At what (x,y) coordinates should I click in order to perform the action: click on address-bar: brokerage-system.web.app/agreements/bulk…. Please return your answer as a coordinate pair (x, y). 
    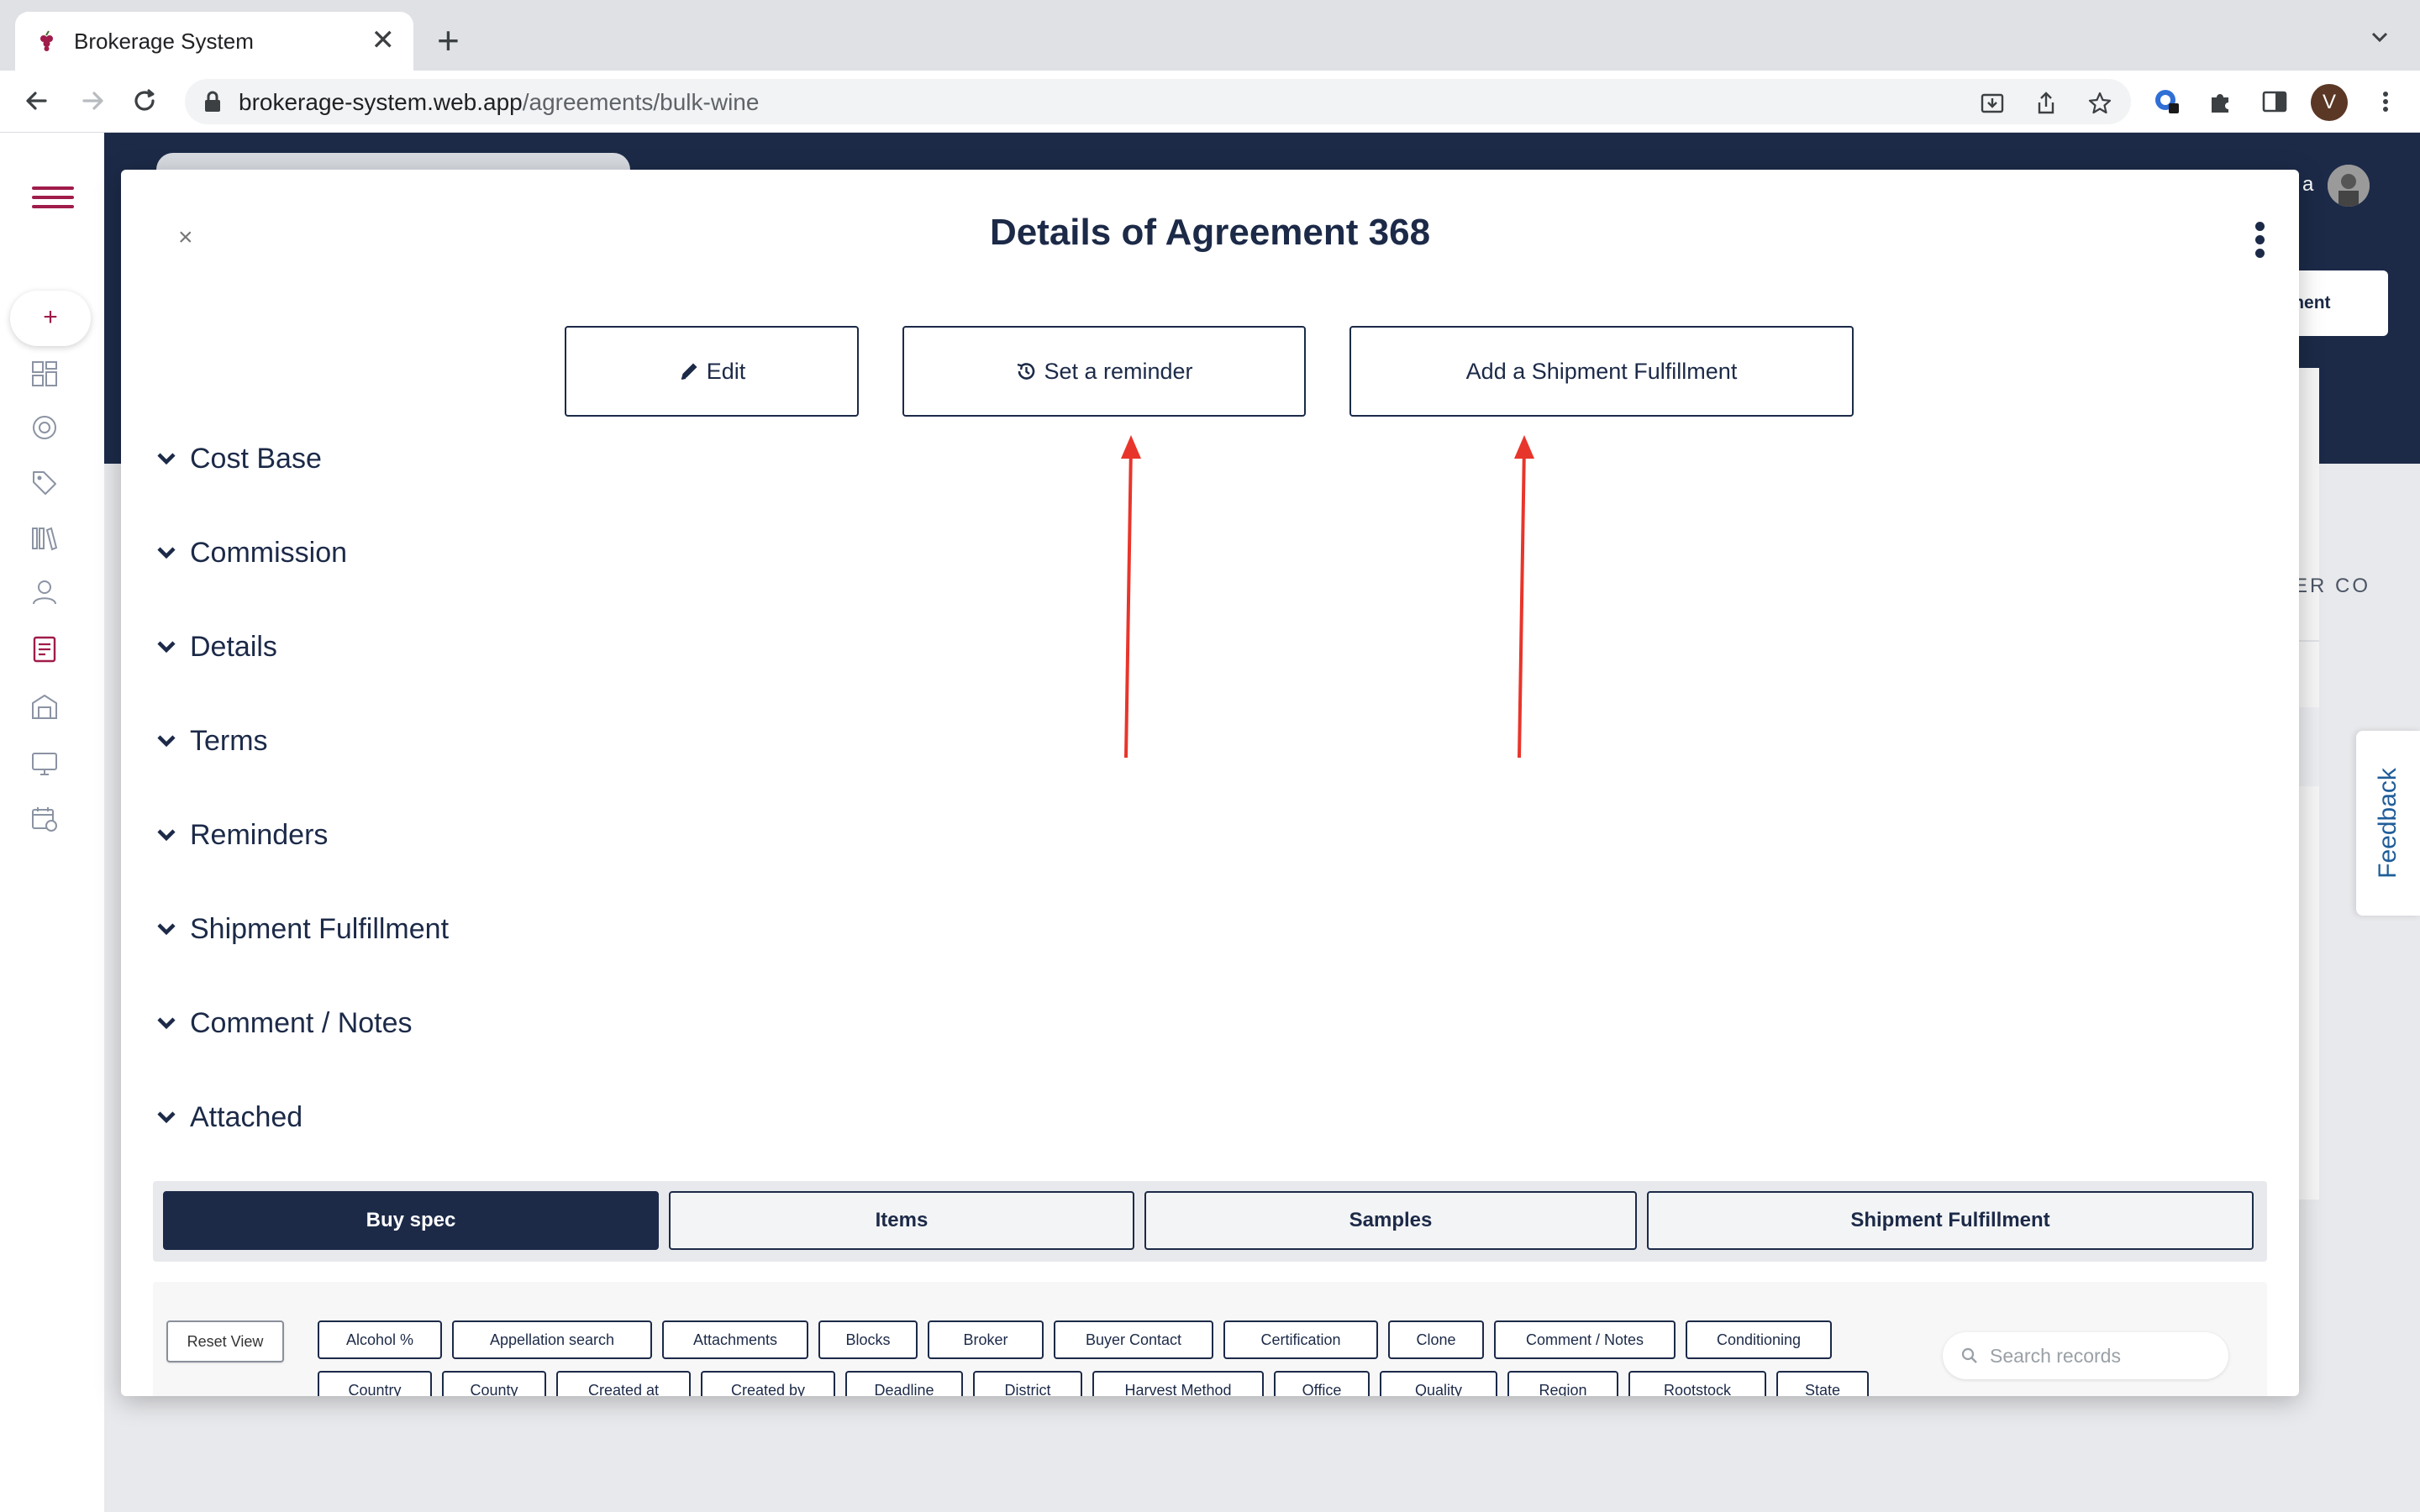
    Looking at the image, I should click on (1158, 101).